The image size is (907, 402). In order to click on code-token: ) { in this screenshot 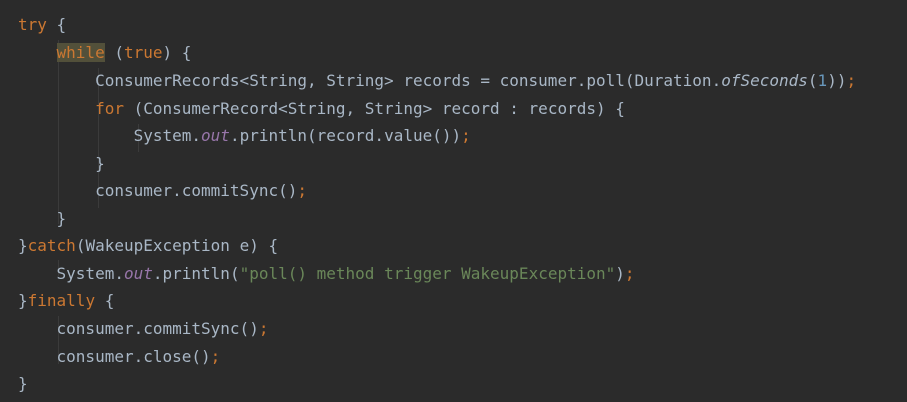, I will do `click(177, 52)`.